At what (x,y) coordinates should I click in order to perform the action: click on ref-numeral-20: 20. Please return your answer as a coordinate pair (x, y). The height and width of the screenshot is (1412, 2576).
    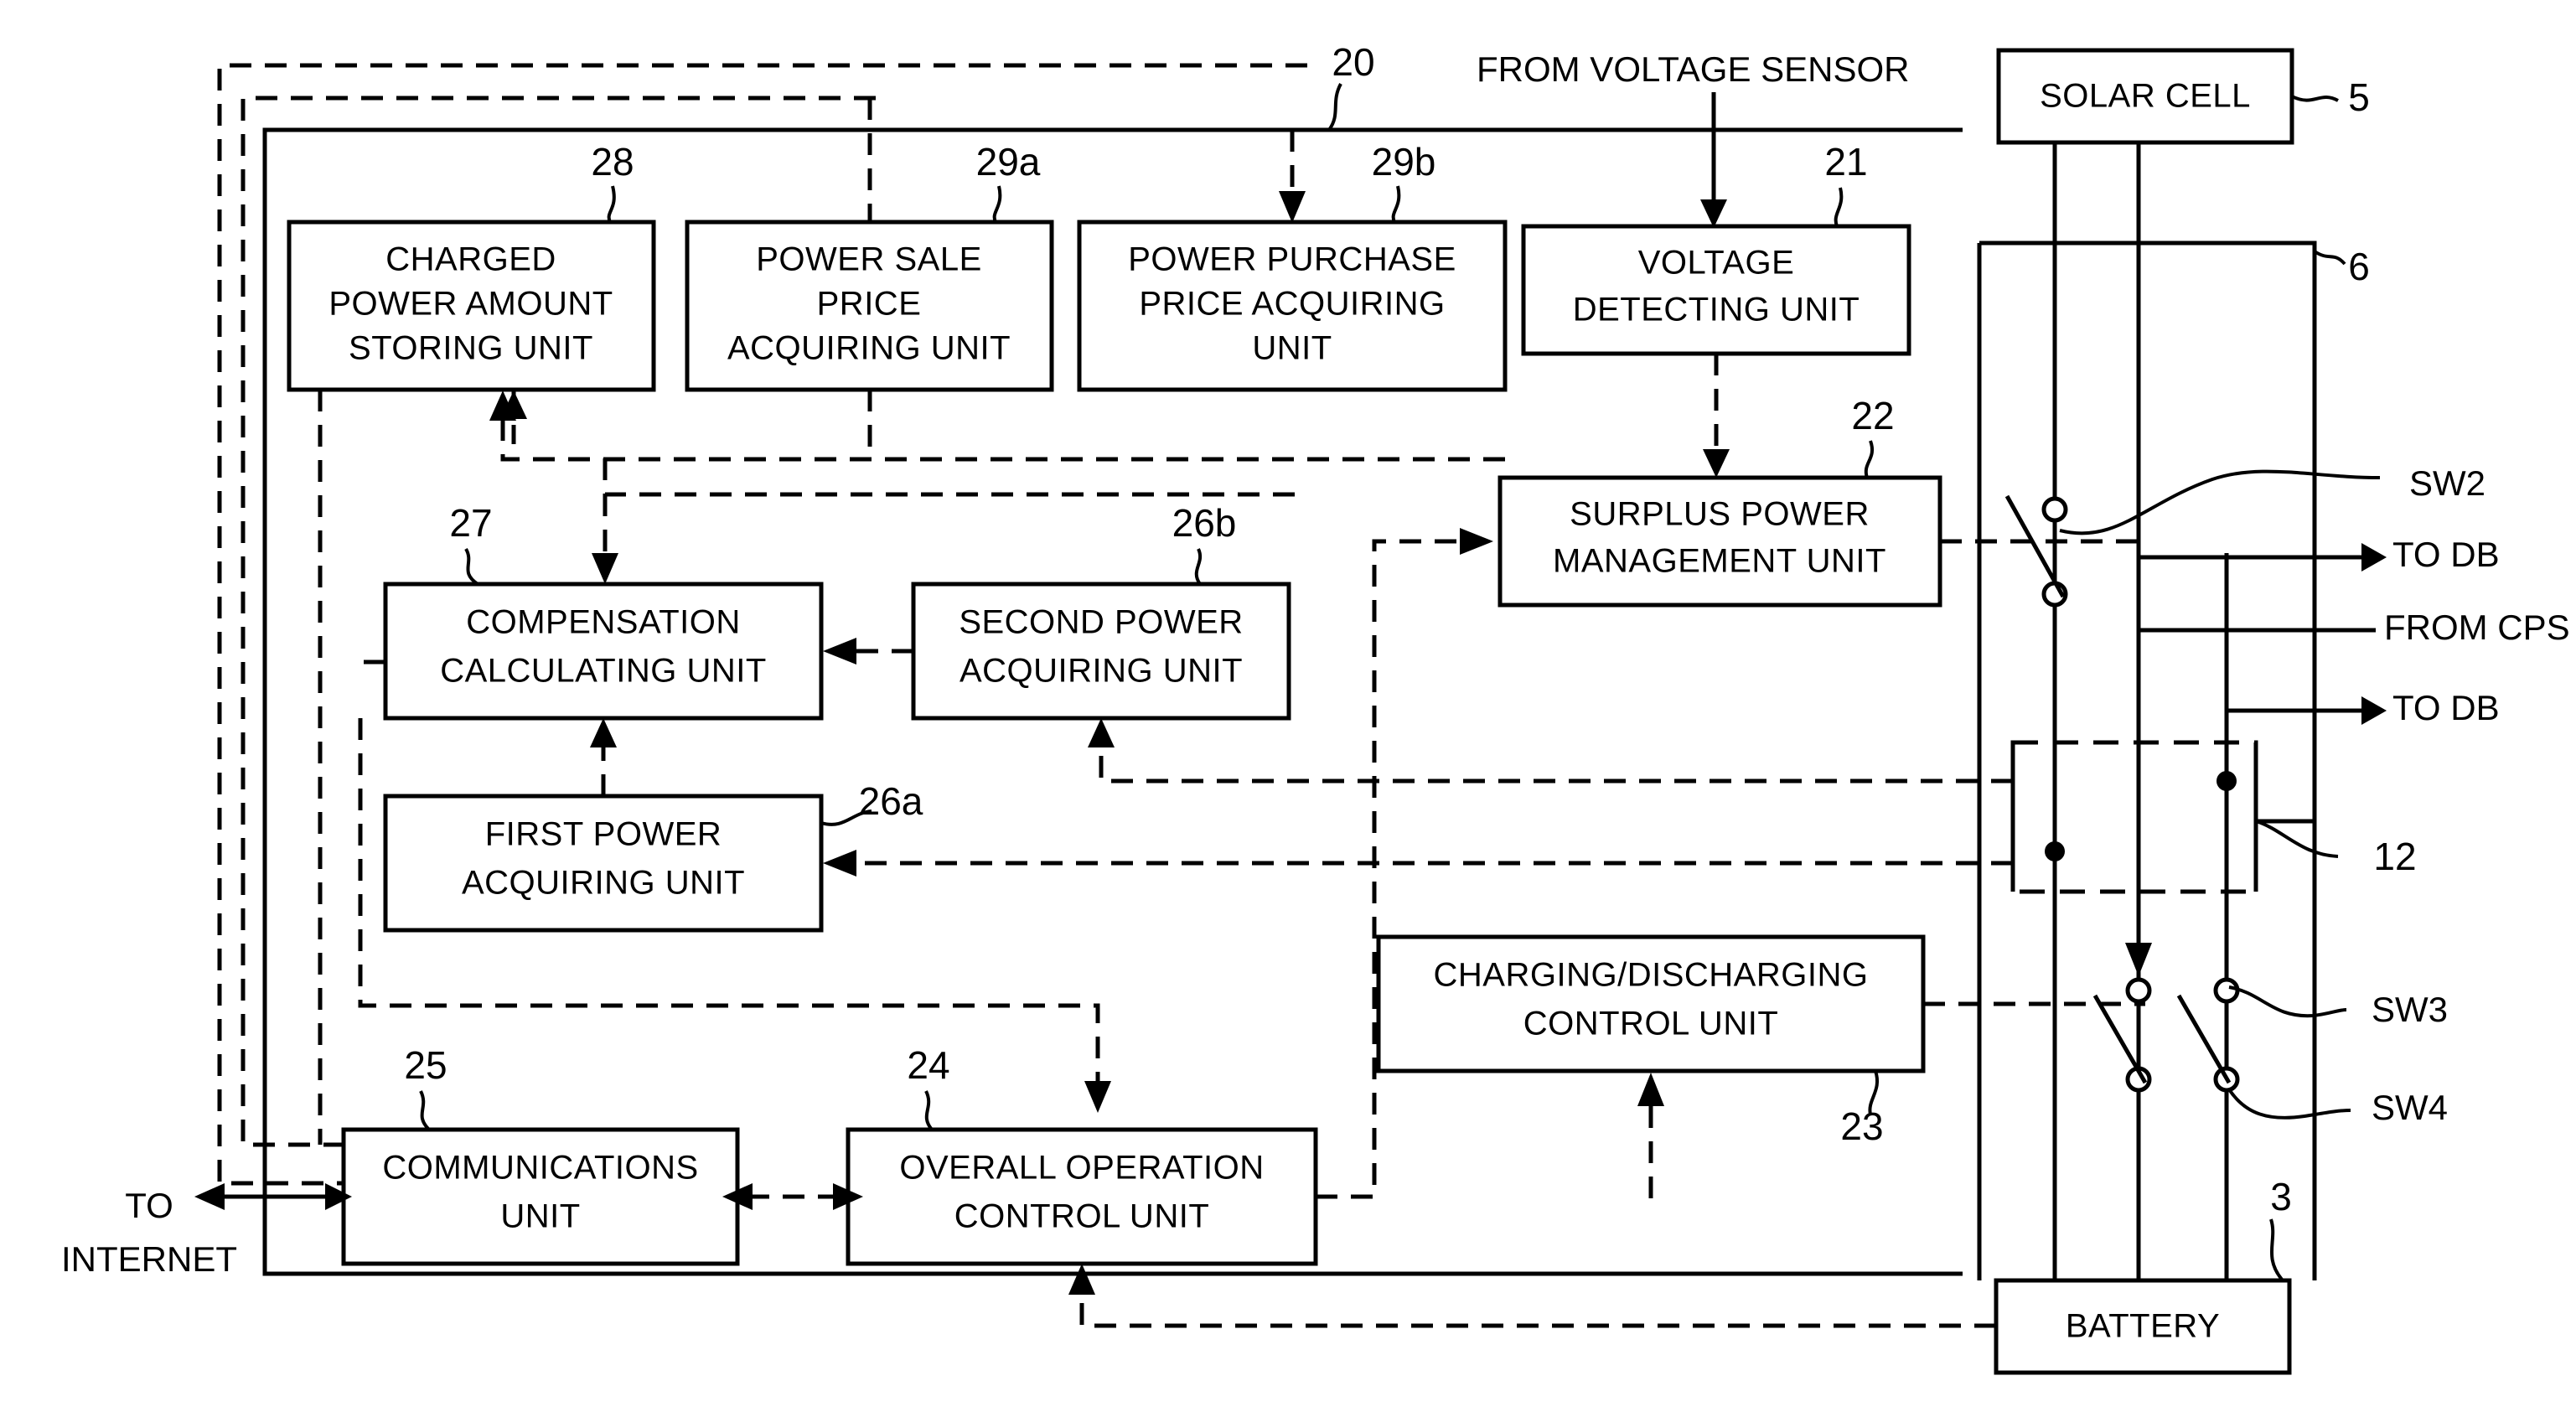
    Looking at the image, I should click on (1353, 62).